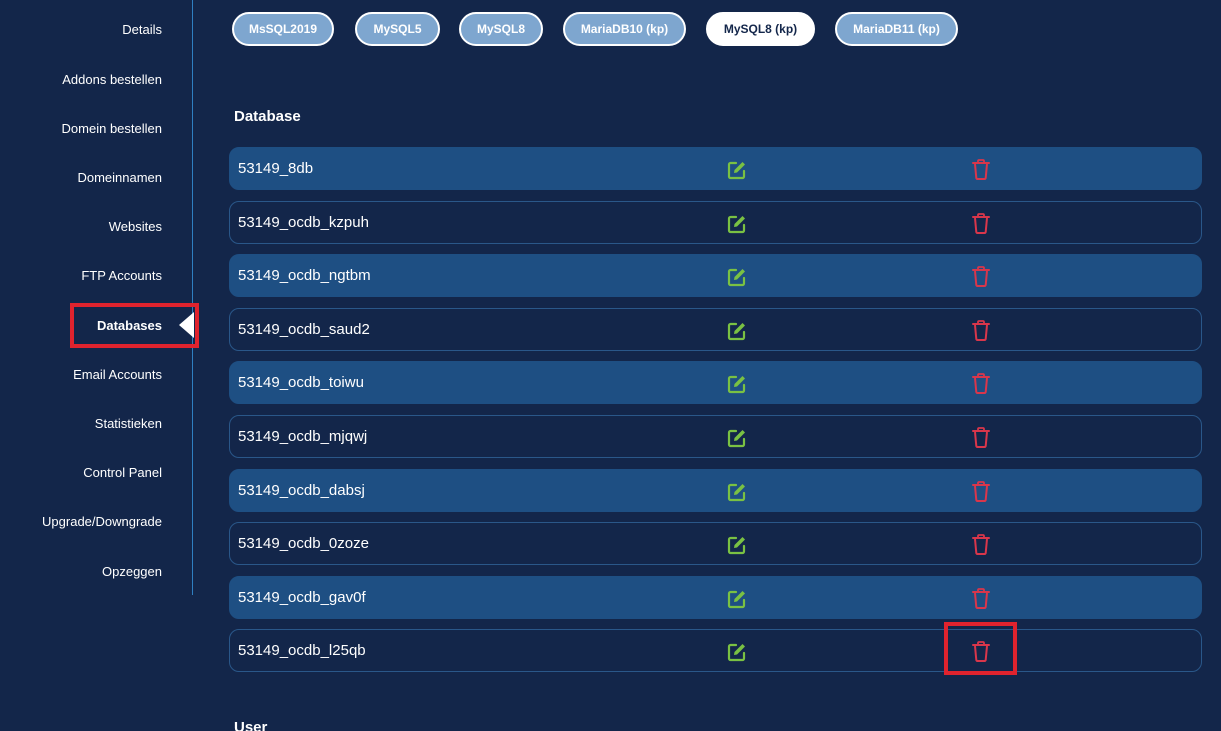  Describe the element at coordinates (303, 436) in the screenshot. I see `database-name: 53149_ocdb_mjqwj` at that location.